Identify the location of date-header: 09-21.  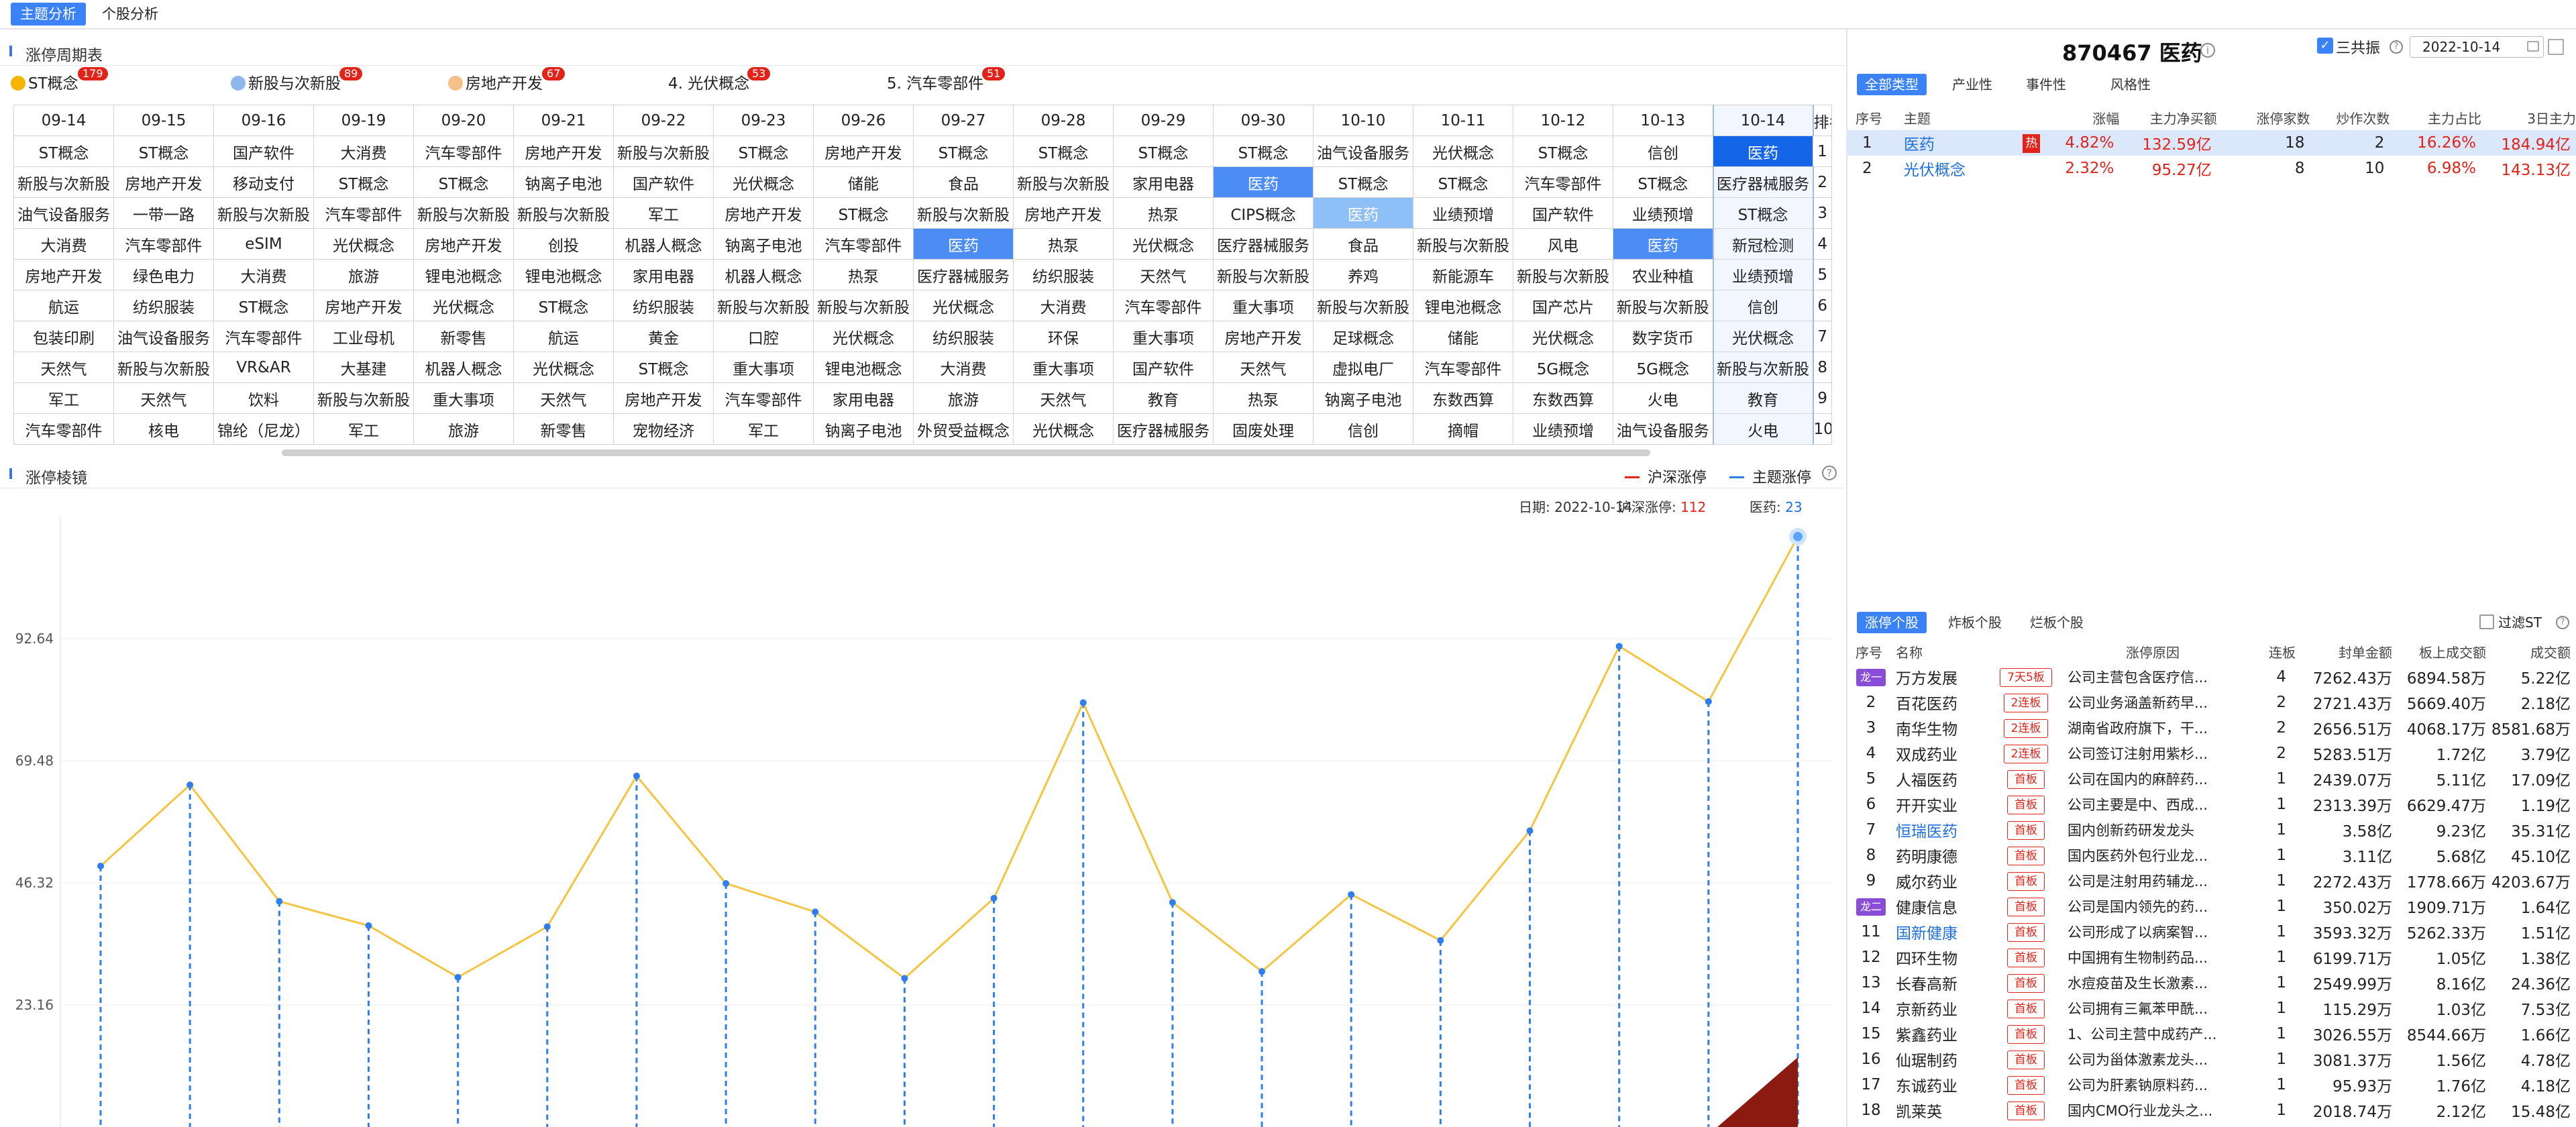
(563, 120).